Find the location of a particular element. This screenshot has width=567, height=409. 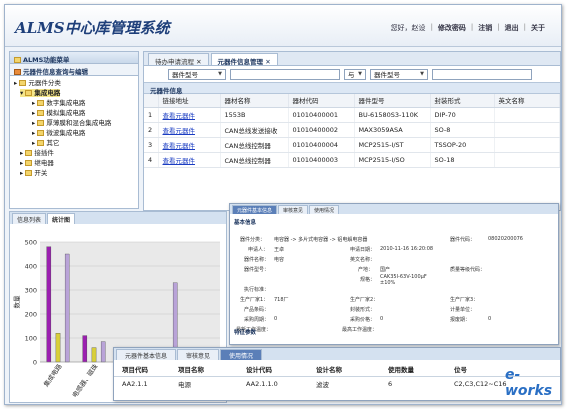

tree-node-analog: ▸ 模拟集成电路 is located at coordinates (74, 113).